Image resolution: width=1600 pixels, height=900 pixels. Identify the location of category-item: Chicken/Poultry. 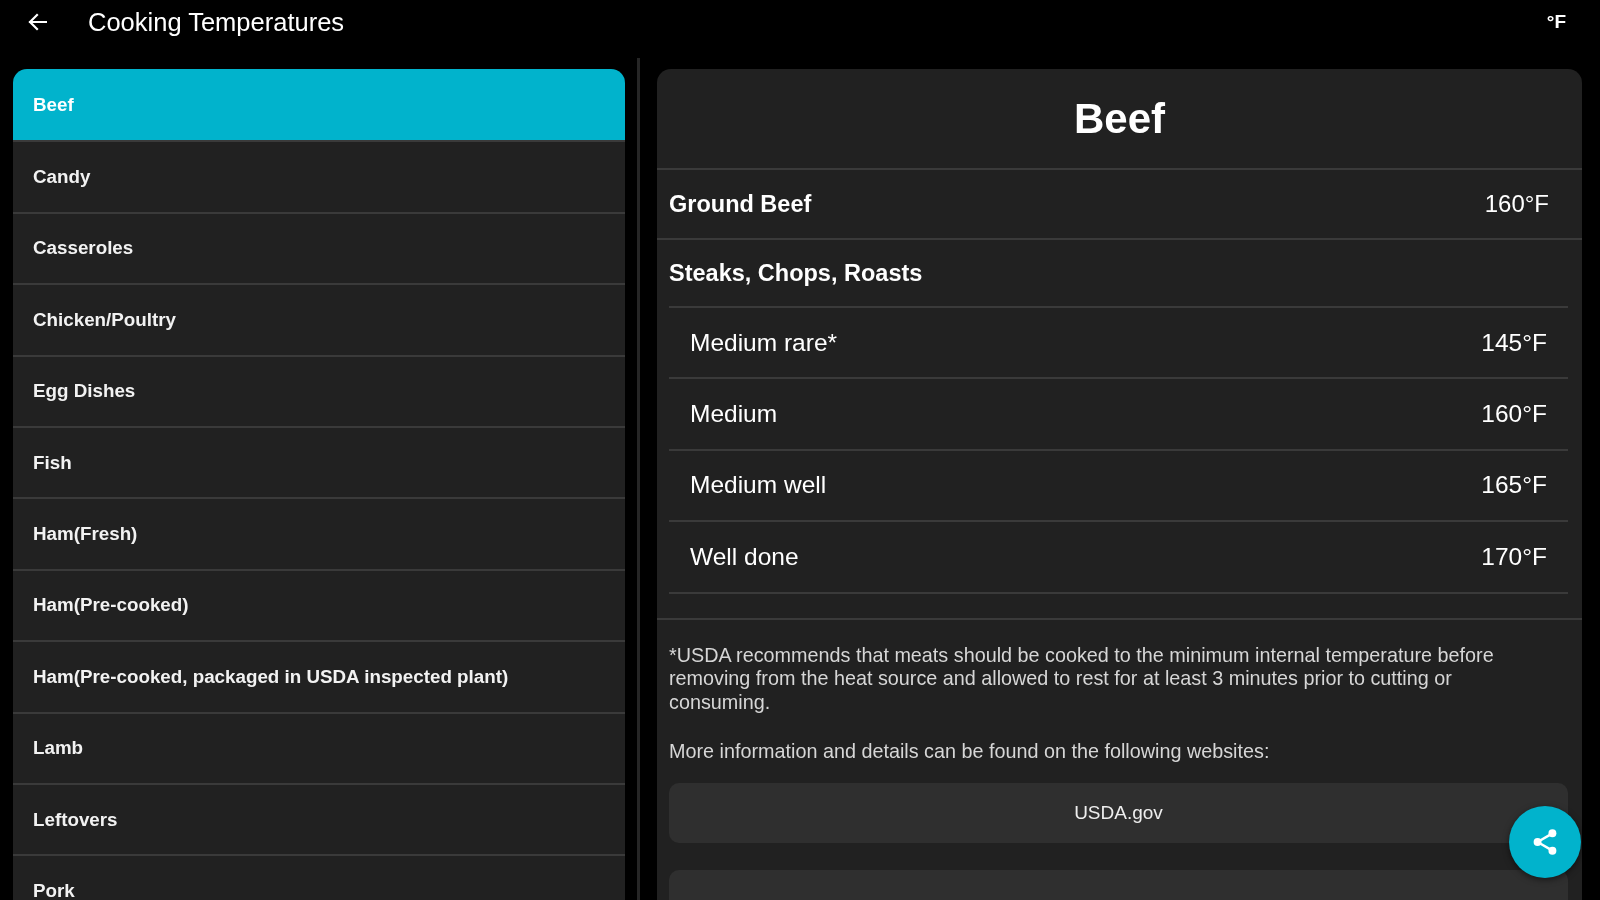
(319, 319).